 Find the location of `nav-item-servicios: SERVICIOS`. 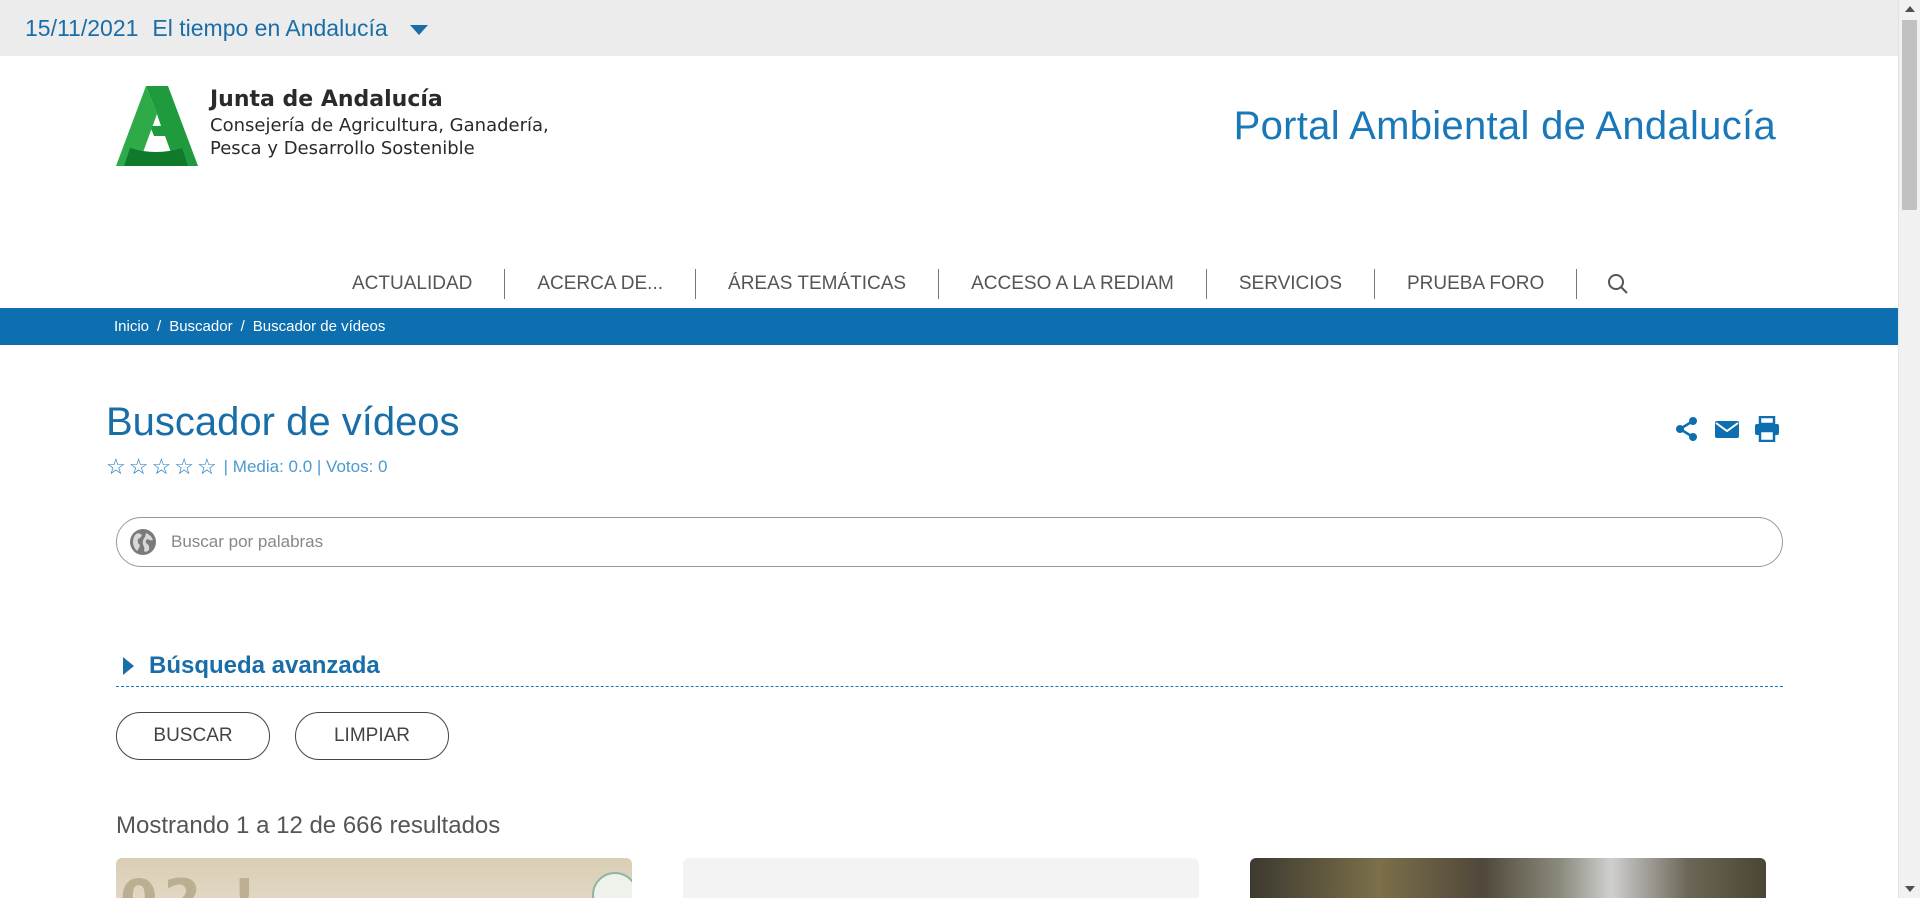

nav-item-servicios: SERVICIOS is located at coordinates (1290, 284).